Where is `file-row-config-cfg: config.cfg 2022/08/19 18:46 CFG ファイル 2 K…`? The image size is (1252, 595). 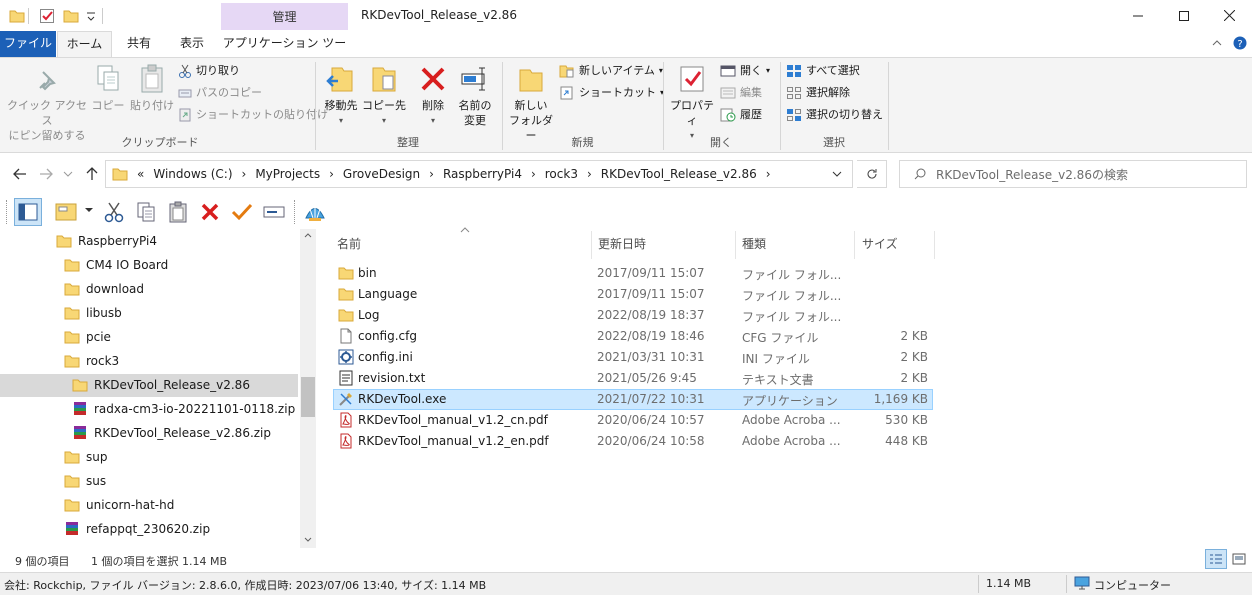 file-row-config-cfg: config.cfg 2022/08/19 18:46 CFG ファイル 2 K… is located at coordinates (633, 336).